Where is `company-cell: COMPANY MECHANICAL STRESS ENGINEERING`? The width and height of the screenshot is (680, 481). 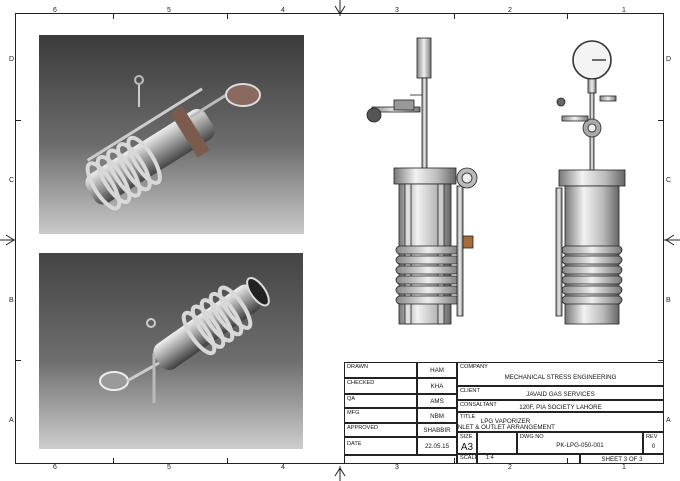
company-cell: COMPANY MECHANICAL STRESS ENGINEERING is located at coordinates (560, 374).